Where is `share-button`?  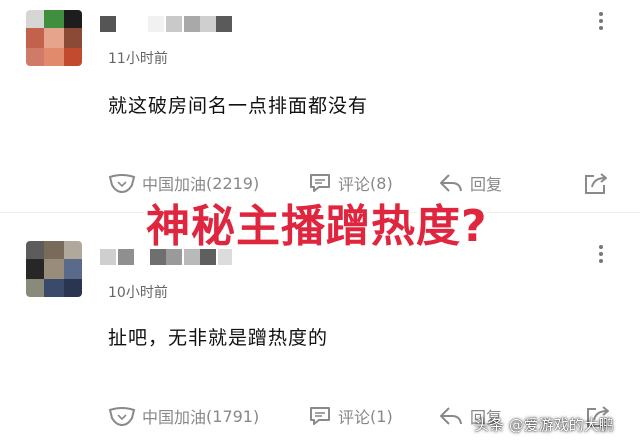 share-button is located at coordinates (599, 183).